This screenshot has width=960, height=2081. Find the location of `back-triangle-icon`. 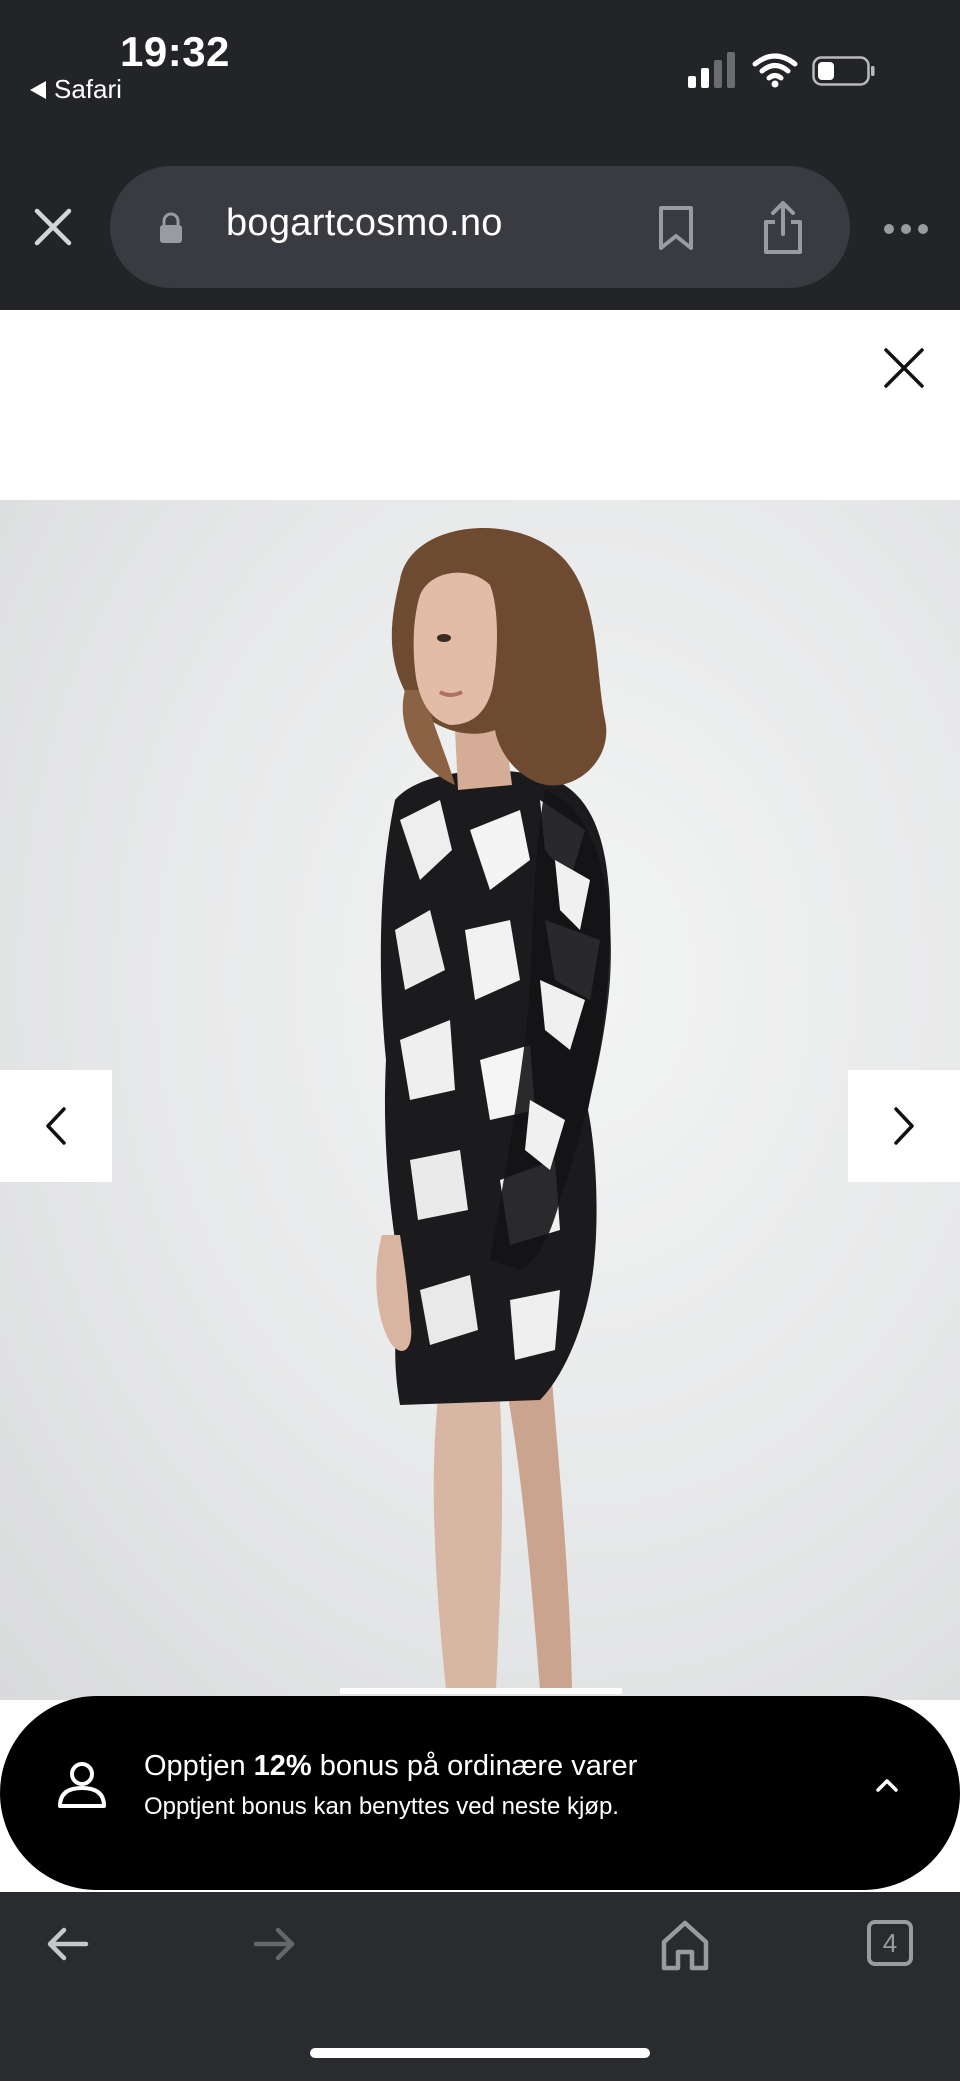

back-triangle-icon is located at coordinates (38, 89).